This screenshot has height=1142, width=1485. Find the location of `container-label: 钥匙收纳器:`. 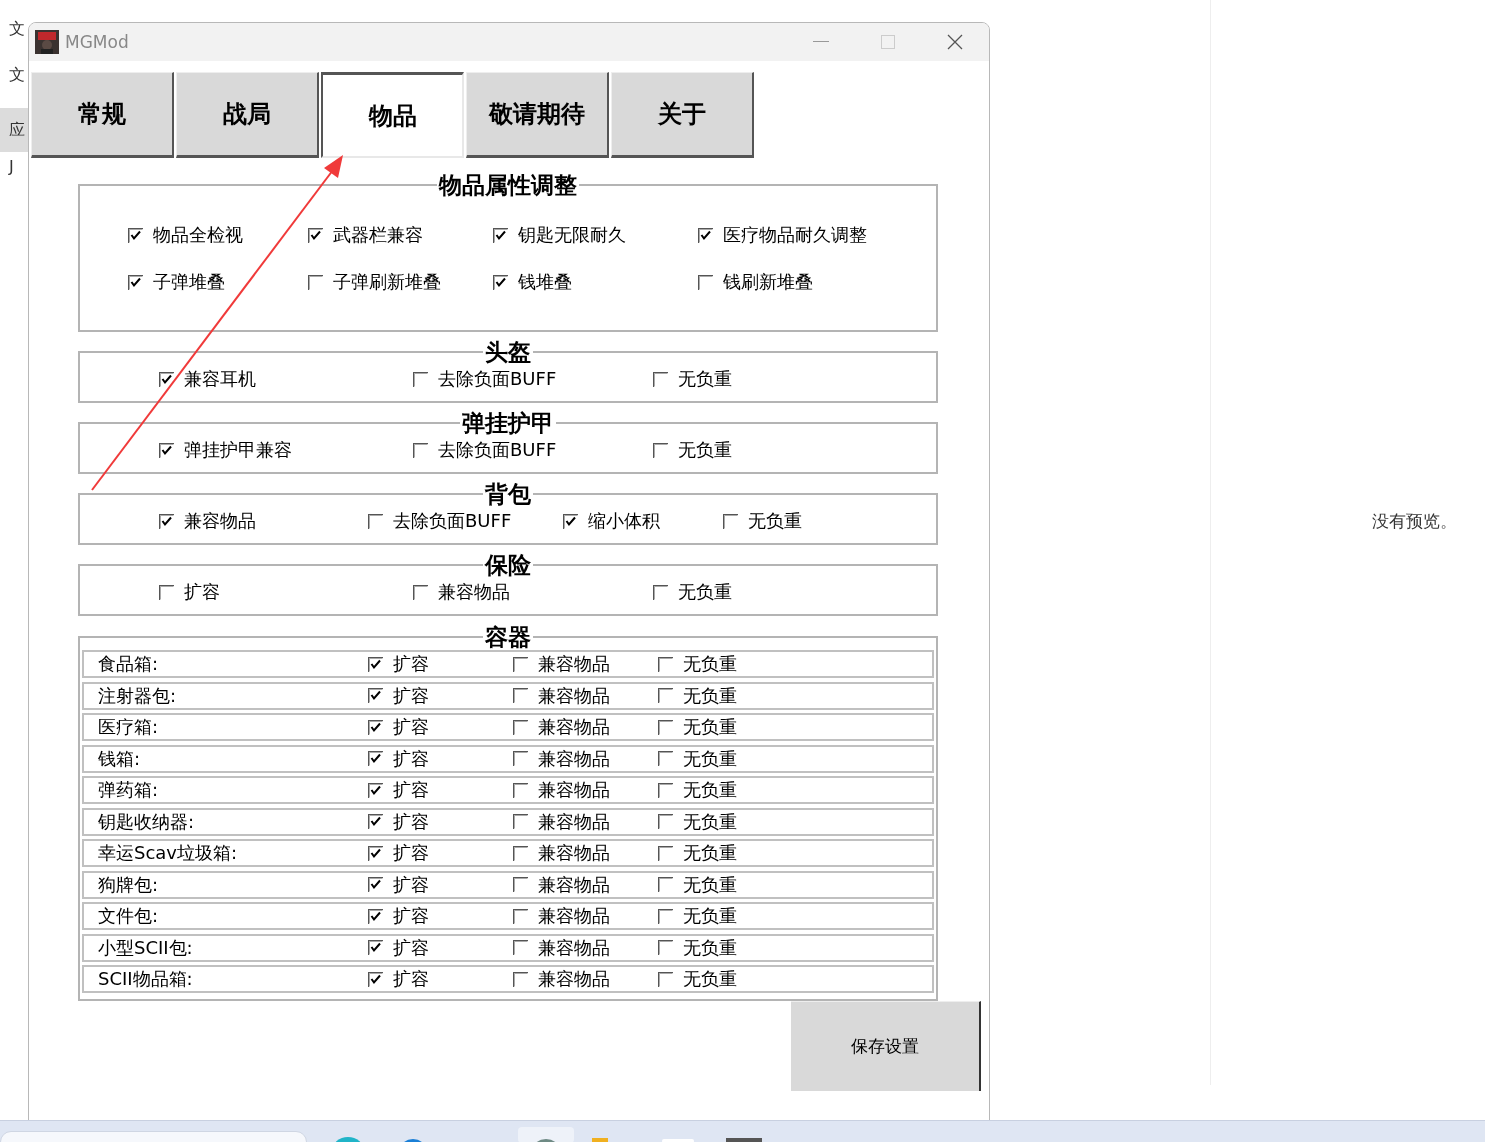

container-label: 钥匙收纳器: is located at coordinates (147, 821).